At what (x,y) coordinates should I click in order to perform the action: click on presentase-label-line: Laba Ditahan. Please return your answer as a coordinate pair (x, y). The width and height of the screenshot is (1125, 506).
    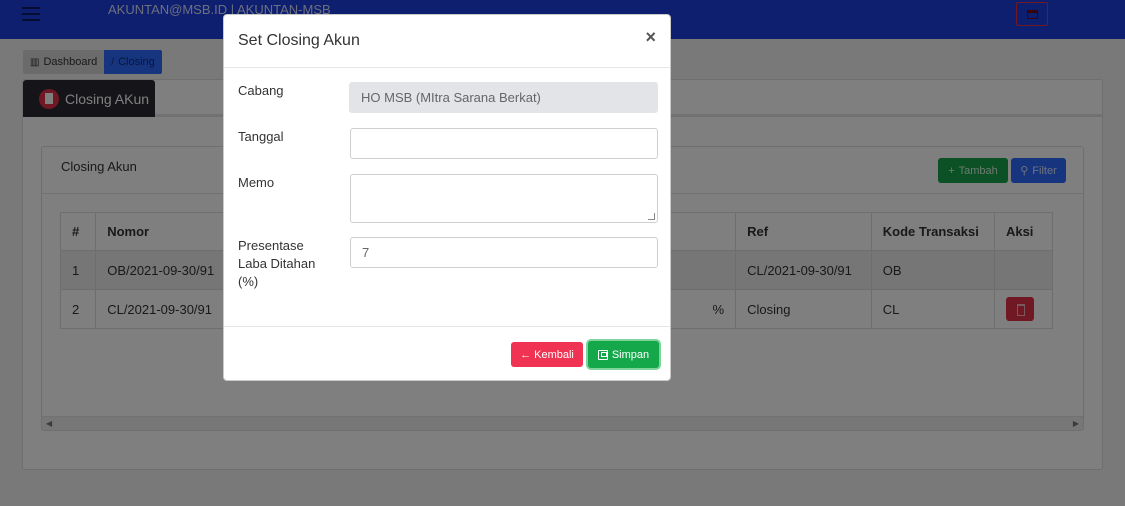
    Looking at the image, I should click on (277, 263).